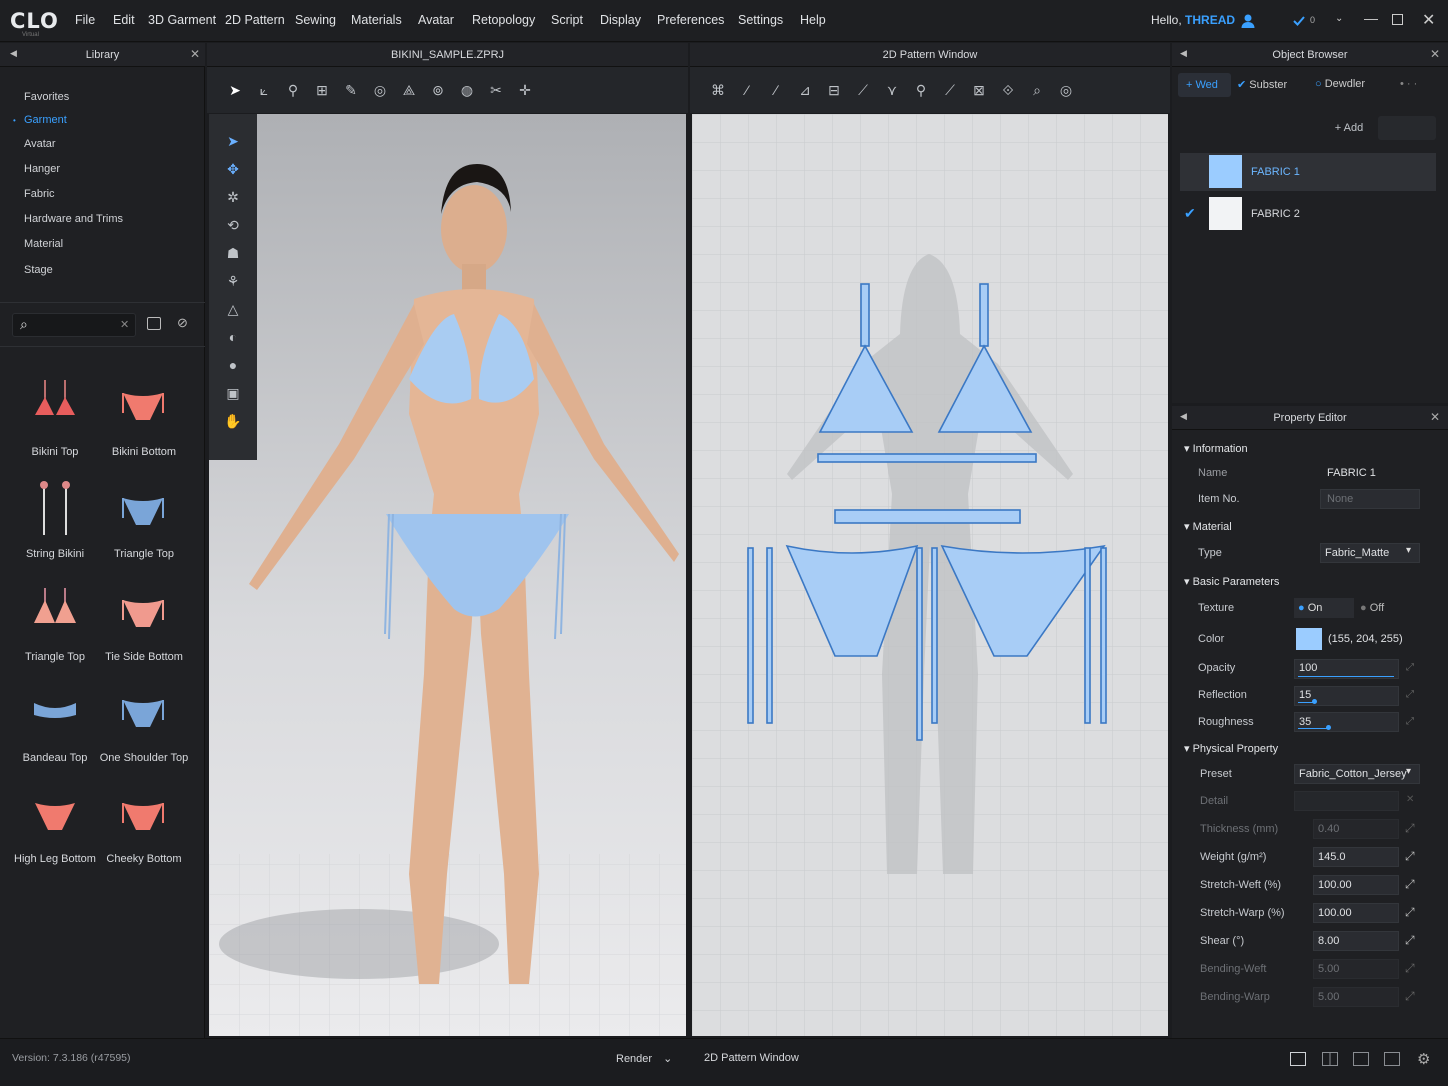 This screenshot has width=1448, height=1086. What do you see at coordinates (315, 20) in the screenshot?
I see `menu-sewing: Sewing` at bounding box center [315, 20].